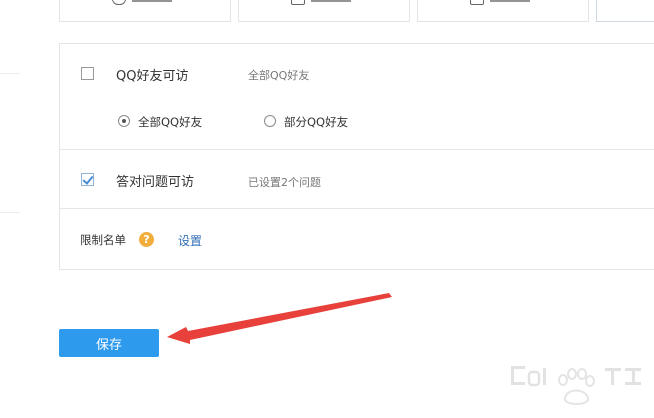 The height and width of the screenshot is (418, 654). What do you see at coordinates (279, 318) in the screenshot?
I see `annotation-arrow-icon` at bounding box center [279, 318].